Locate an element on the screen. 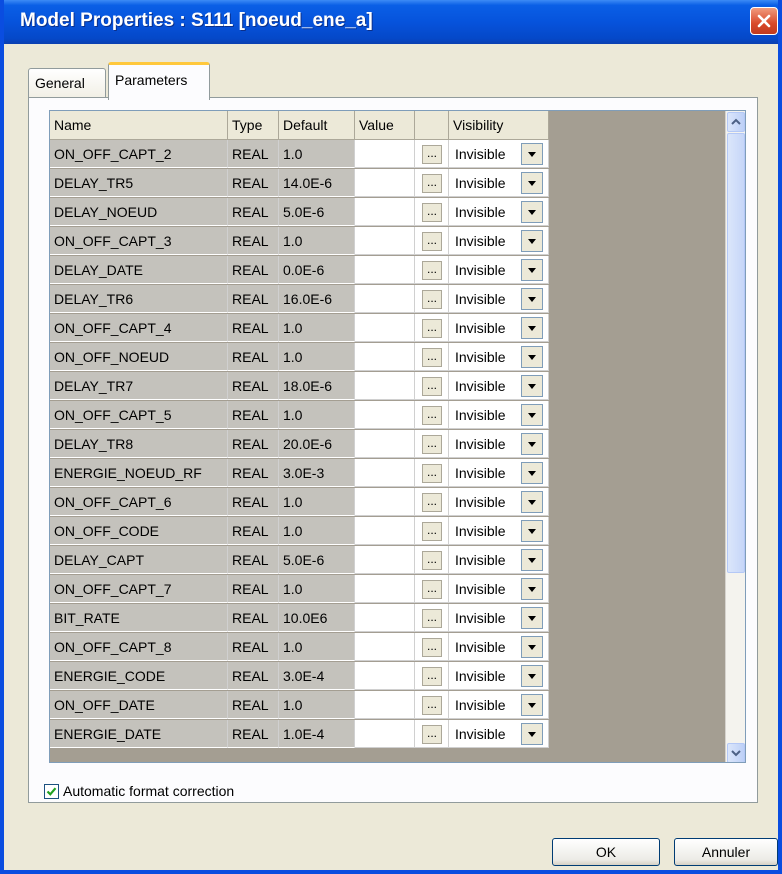 Image resolution: width=782 pixels, height=874 pixels. tab-parameters: Parameters is located at coordinates (159, 81).